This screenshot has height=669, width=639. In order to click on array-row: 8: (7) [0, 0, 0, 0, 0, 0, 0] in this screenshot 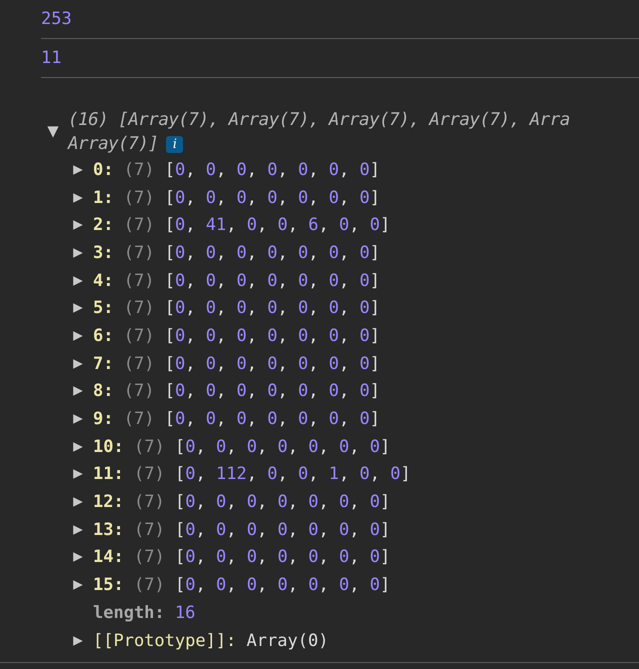, I will do `click(236, 391)`.